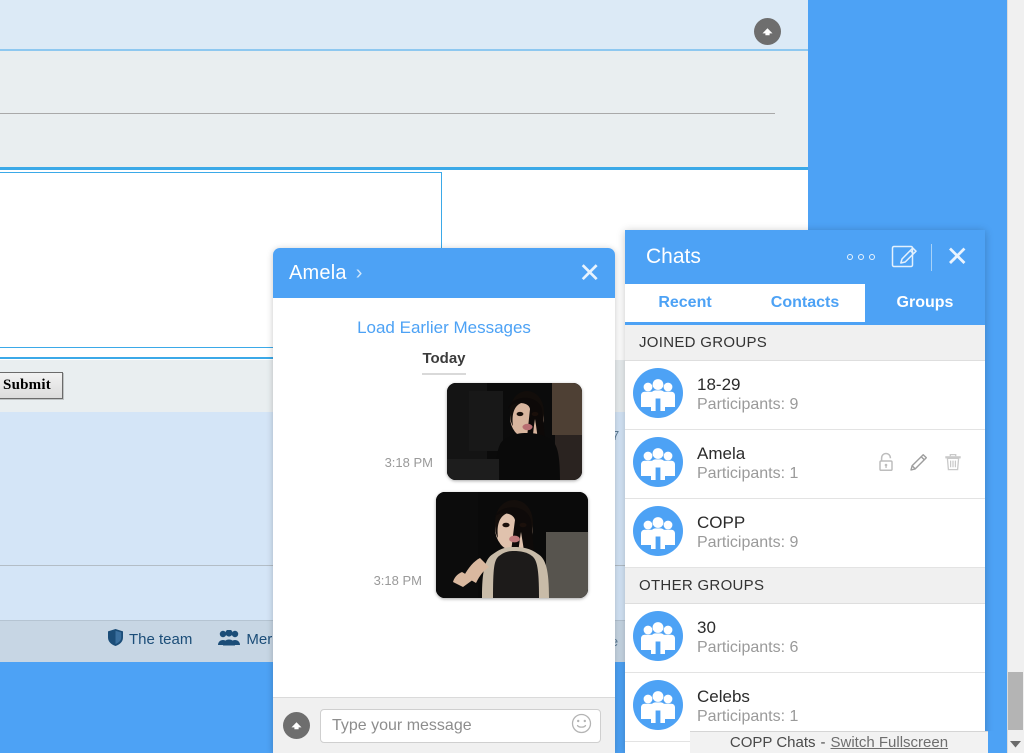  Describe the element at coordinates (719, 384) in the screenshot. I see `group-name: 18-29` at that location.